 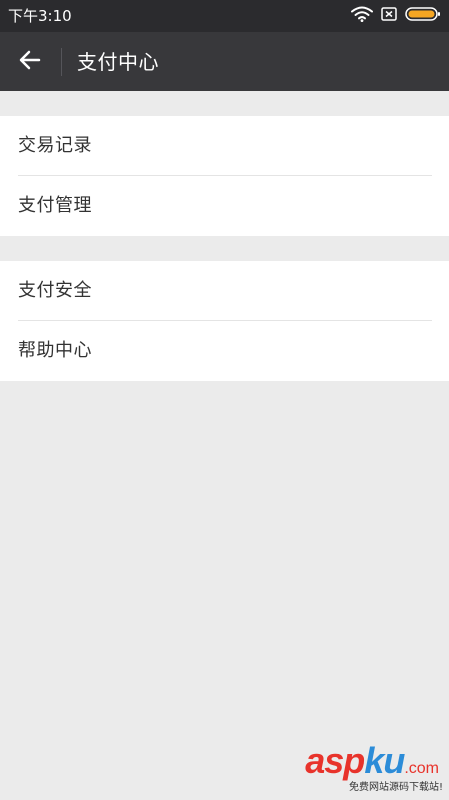 What do you see at coordinates (224, 146) in the screenshot?
I see `list-item-transaction-records: 交易记录` at bounding box center [224, 146].